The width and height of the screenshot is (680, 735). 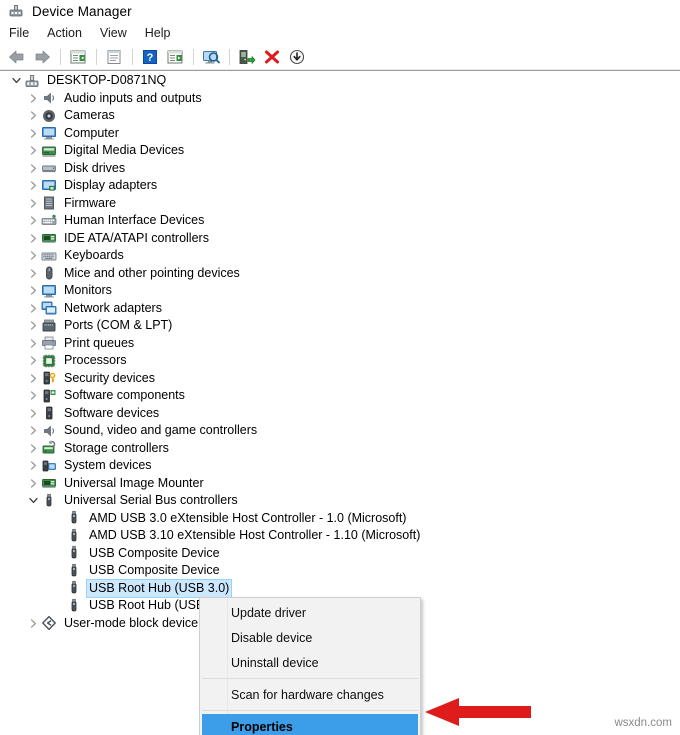 What do you see at coordinates (114, 57) in the screenshot?
I see `properties-icon` at bounding box center [114, 57].